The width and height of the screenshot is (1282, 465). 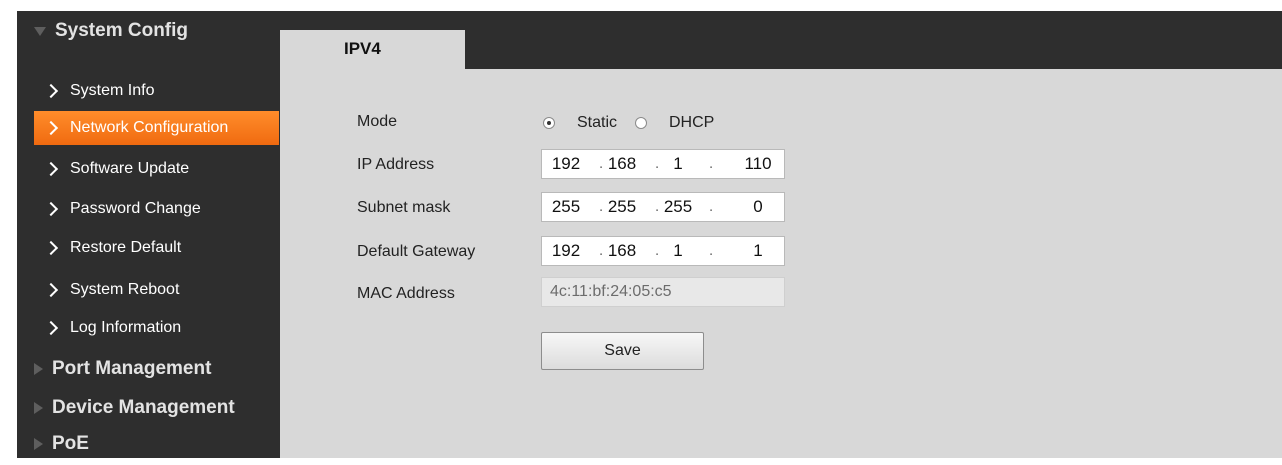 What do you see at coordinates (549, 123) in the screenshot?
I see `radio-static` at bounding box center [549, 123].